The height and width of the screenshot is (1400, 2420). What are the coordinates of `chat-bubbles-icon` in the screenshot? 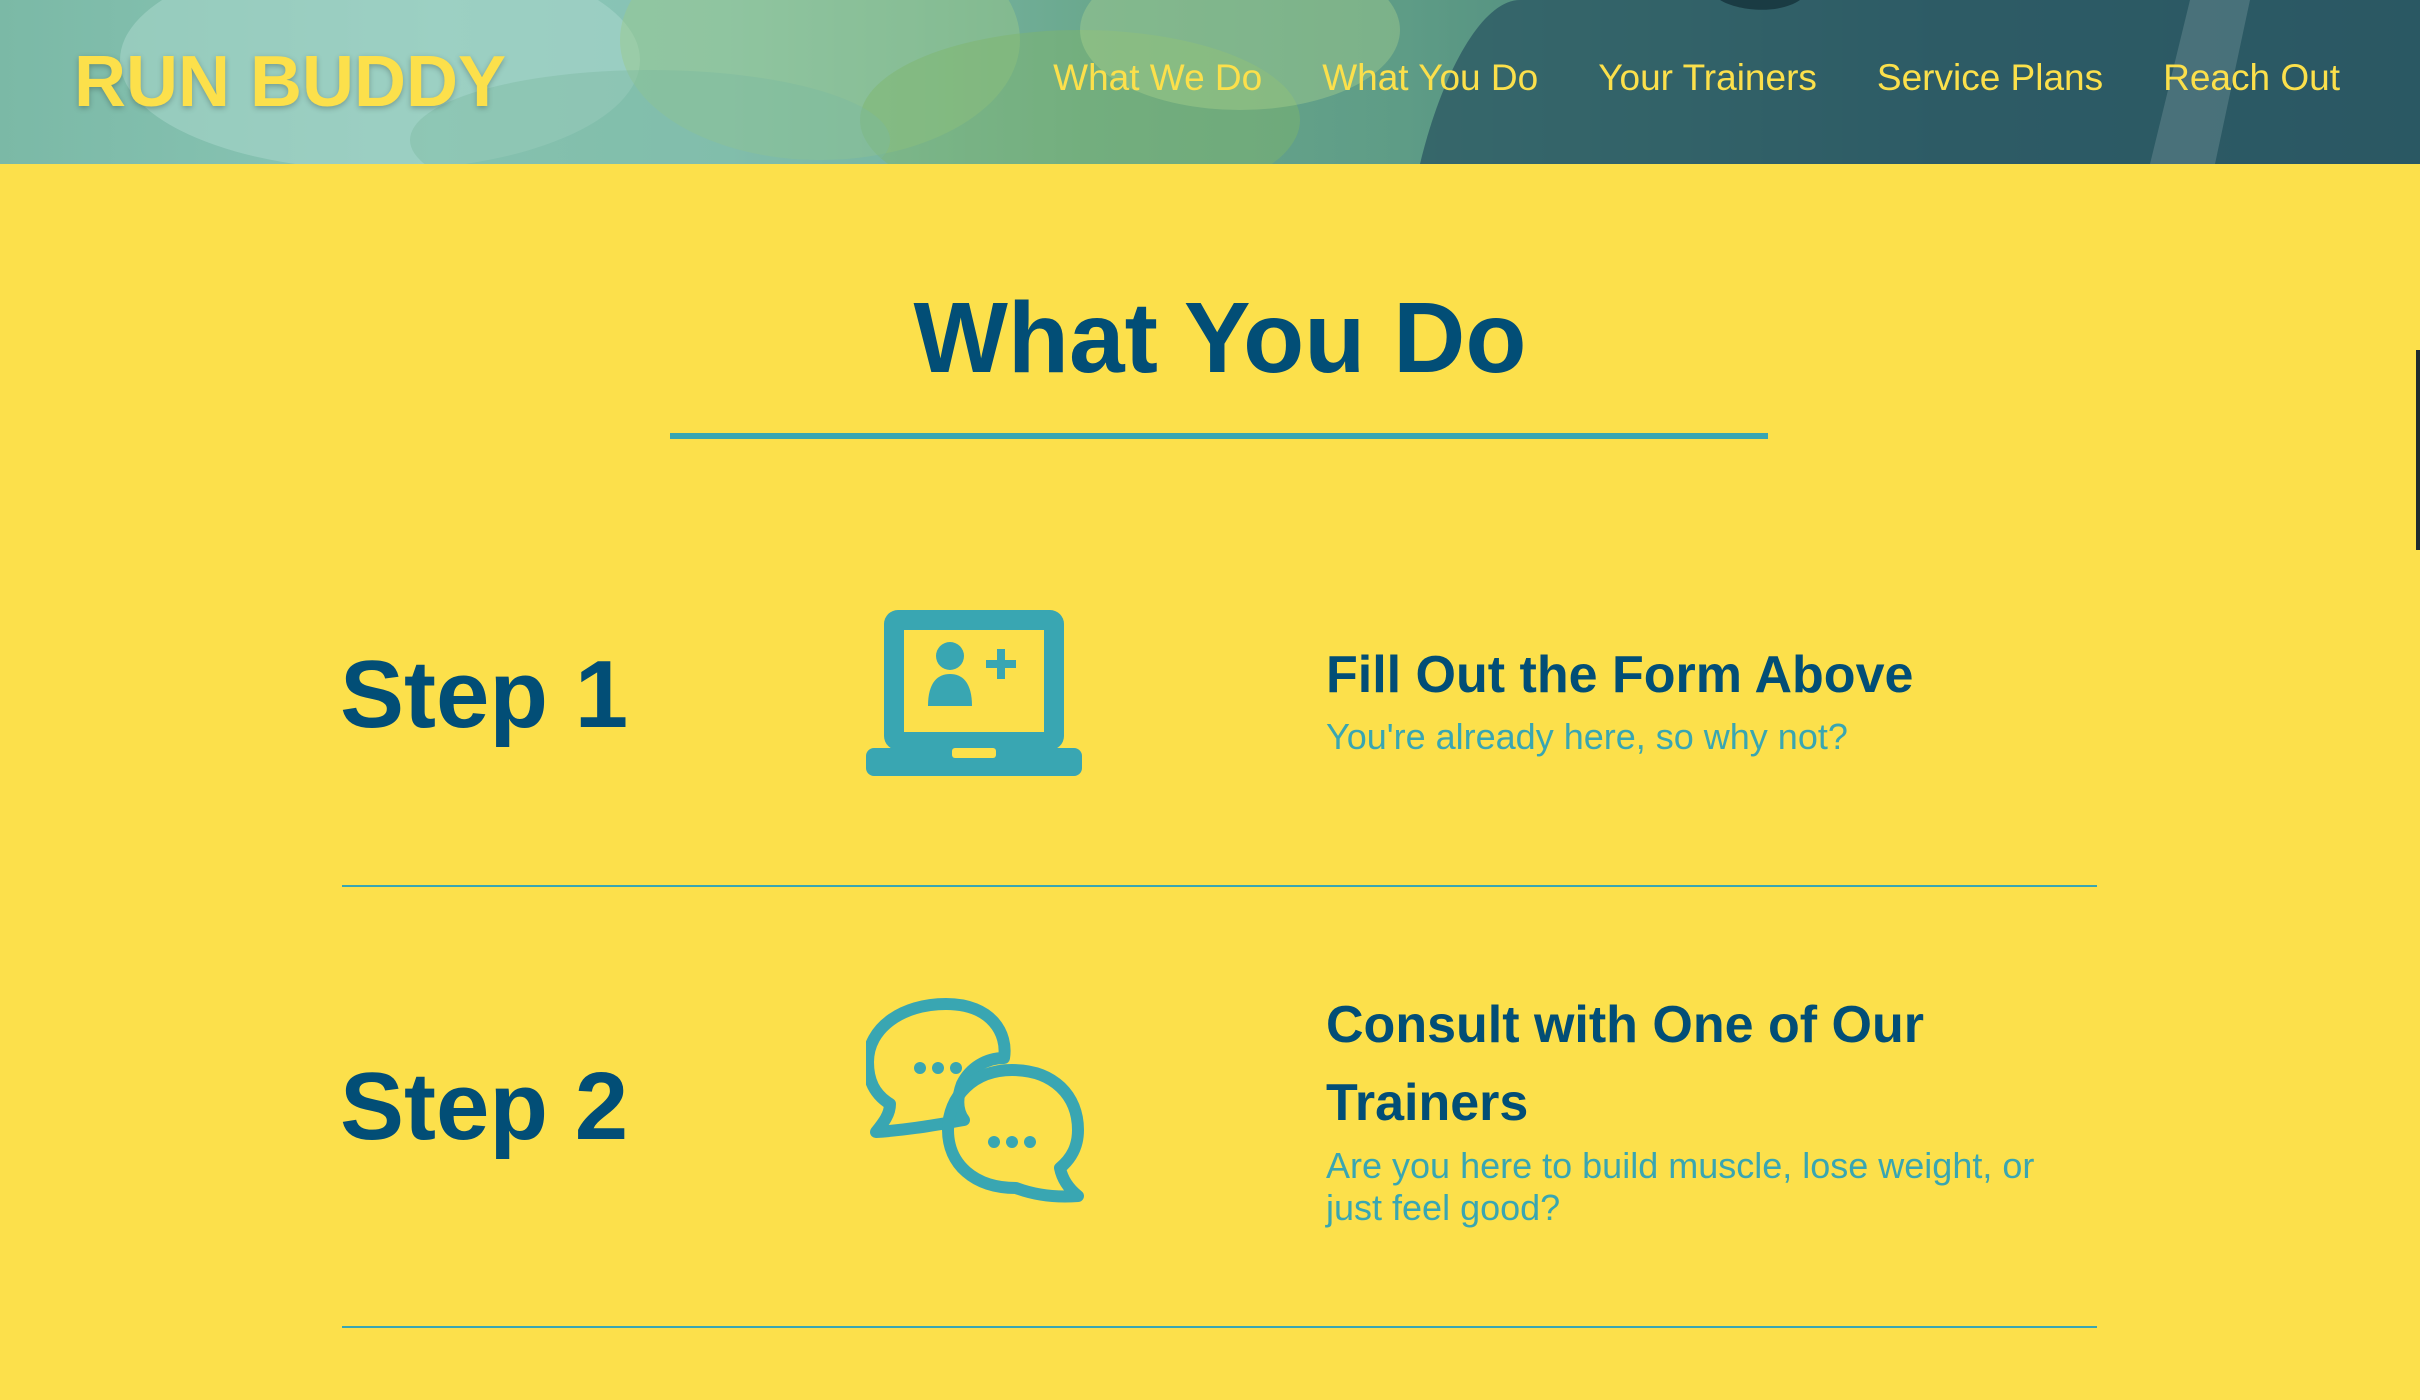 It's located at (974, 1105).